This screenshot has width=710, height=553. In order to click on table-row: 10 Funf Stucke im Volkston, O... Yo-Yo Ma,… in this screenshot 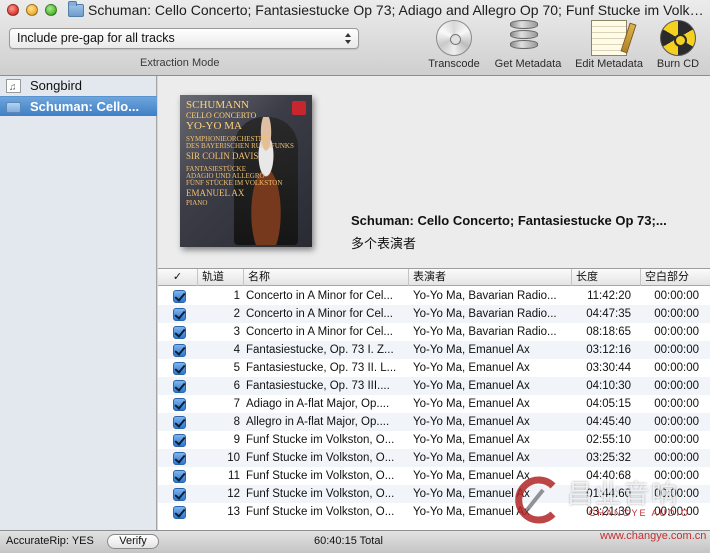, I will do `click(434, 458)`.